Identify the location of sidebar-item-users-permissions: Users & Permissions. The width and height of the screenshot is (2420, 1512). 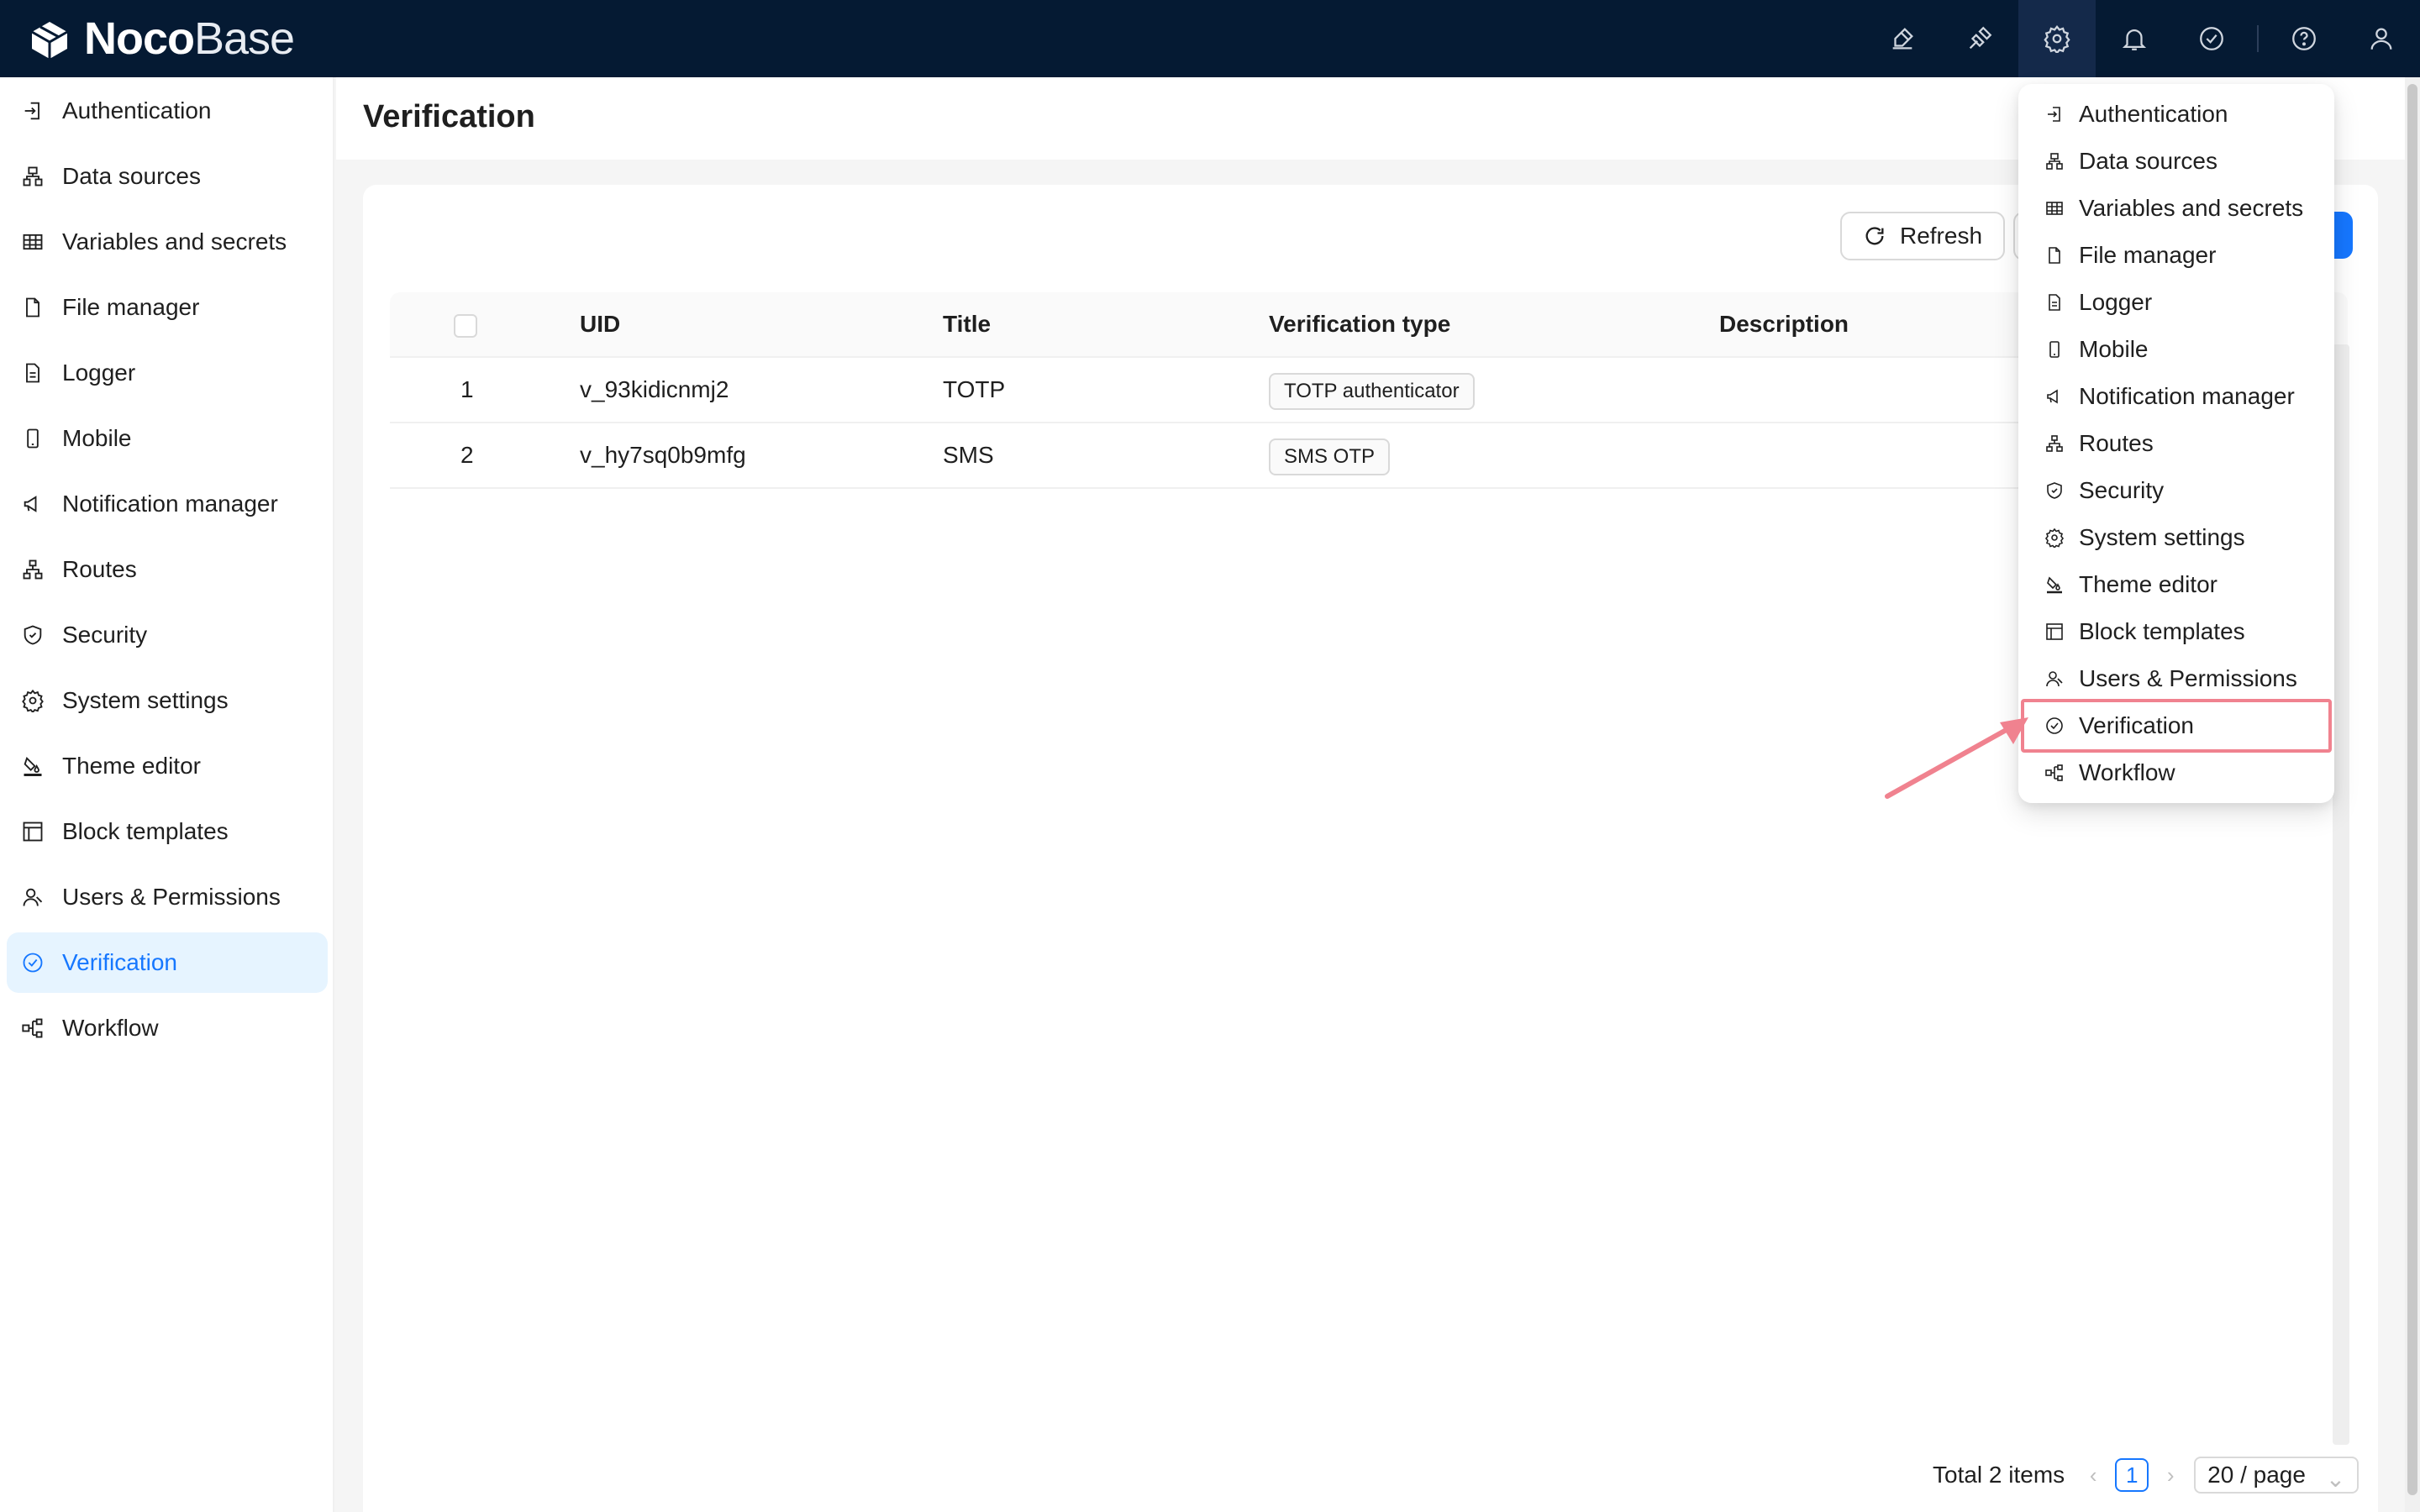
(167, 897).